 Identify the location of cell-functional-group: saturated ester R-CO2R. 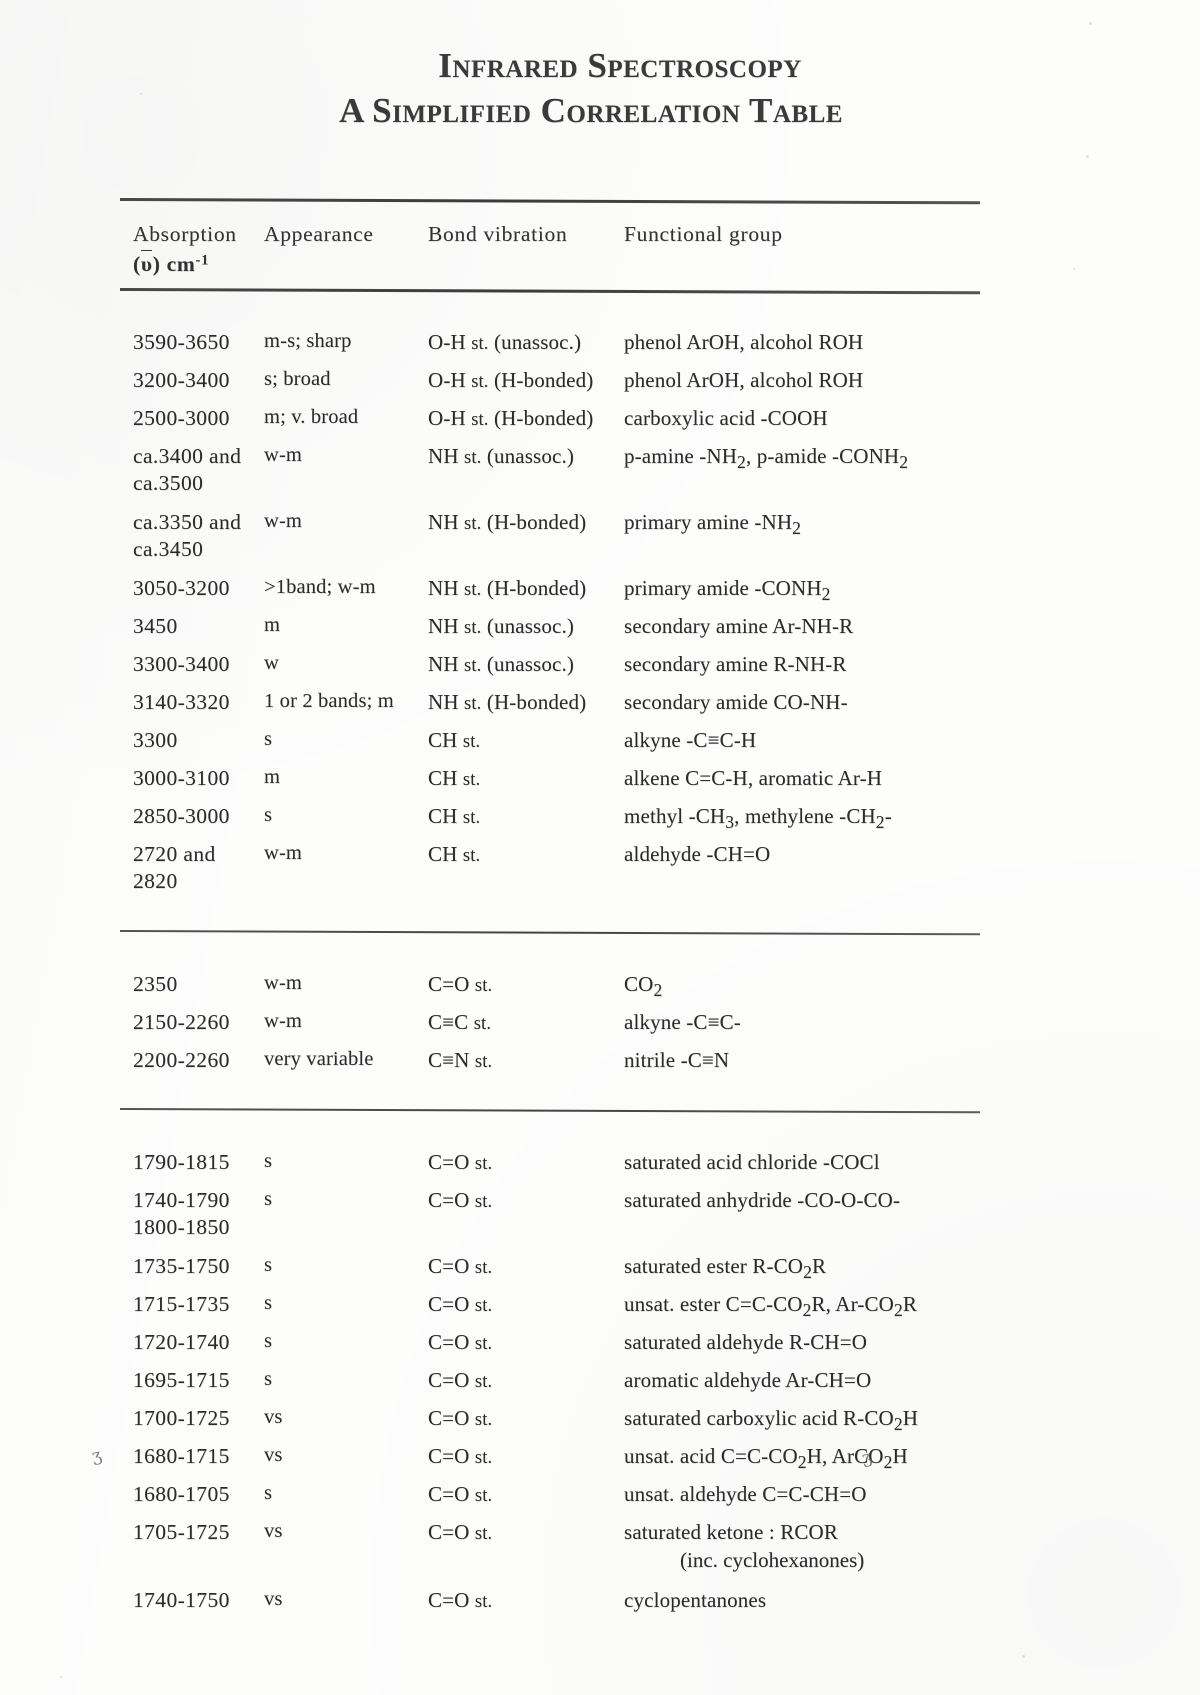
(725, 1268).